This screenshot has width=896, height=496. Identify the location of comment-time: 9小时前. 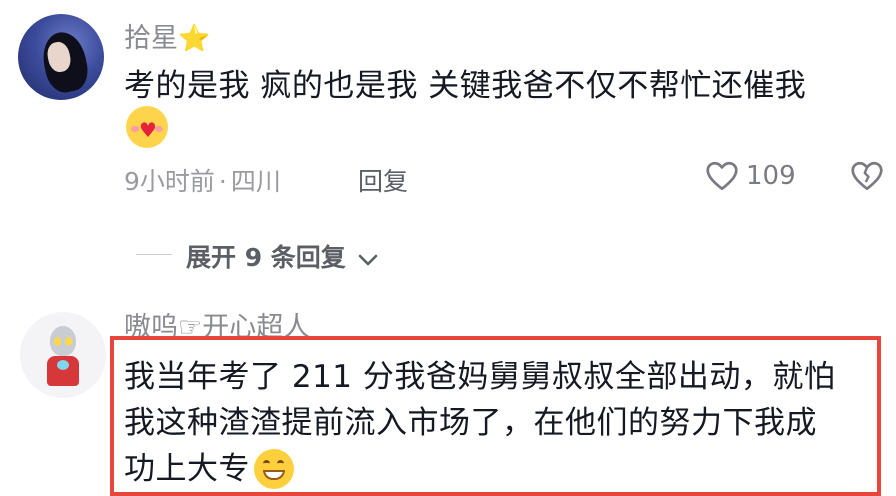
(169, 181).